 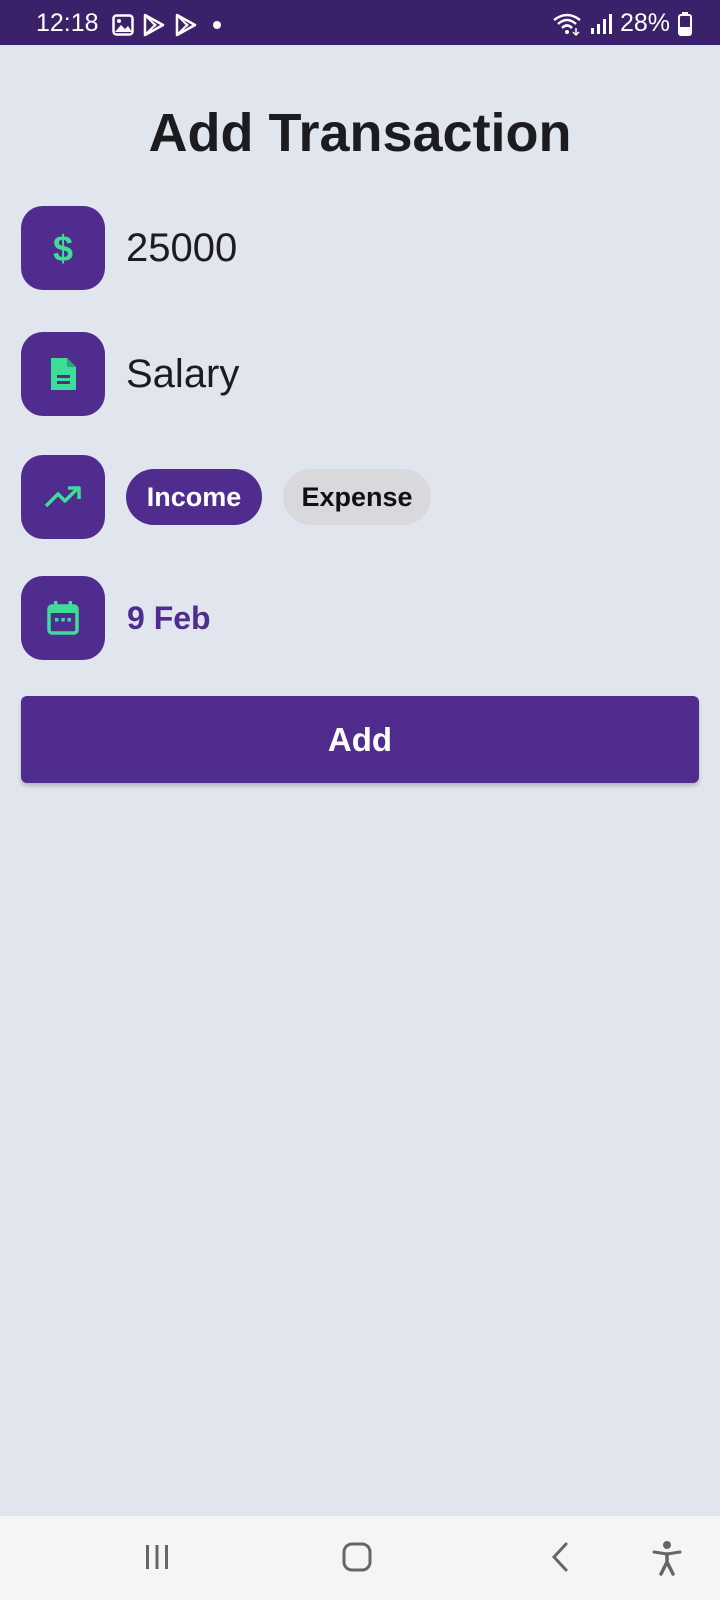 What do you see at coordinates (667, 1558) in the screenshot?
I see `accessibility-icon` at bounding box center [667, 1558].